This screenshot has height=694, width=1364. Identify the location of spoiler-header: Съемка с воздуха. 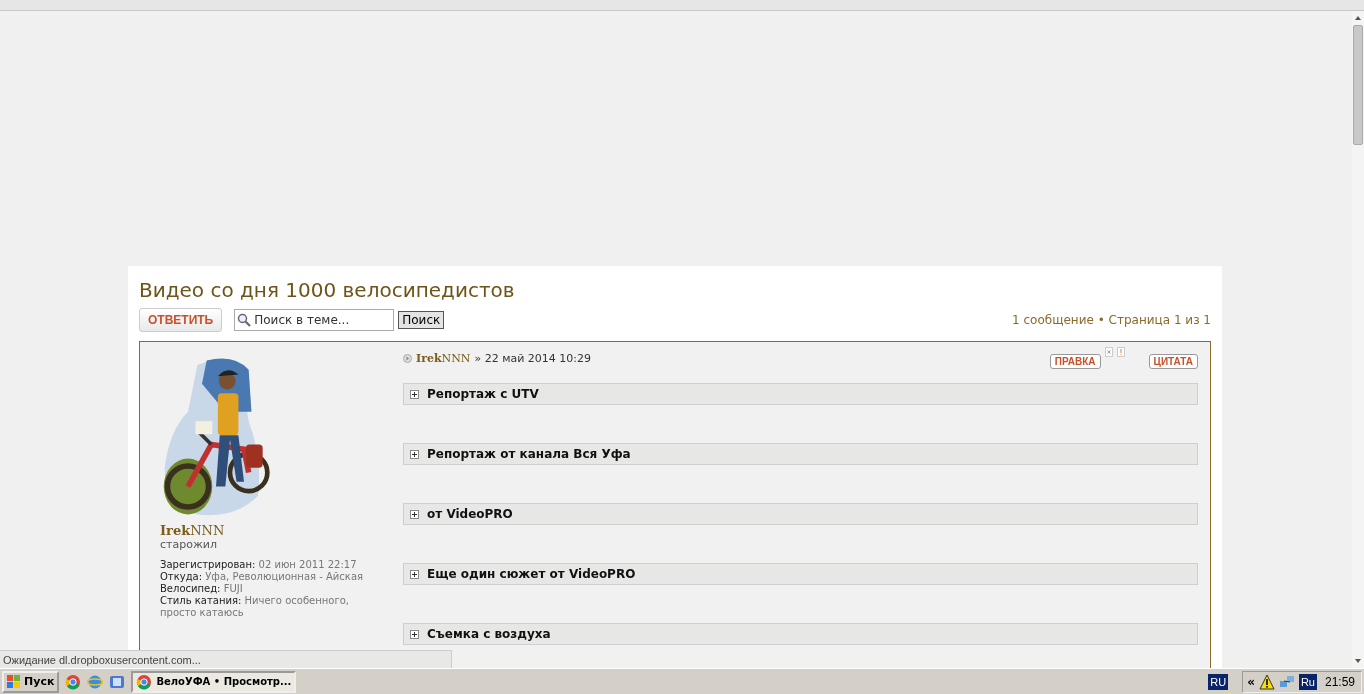
(800, 634).